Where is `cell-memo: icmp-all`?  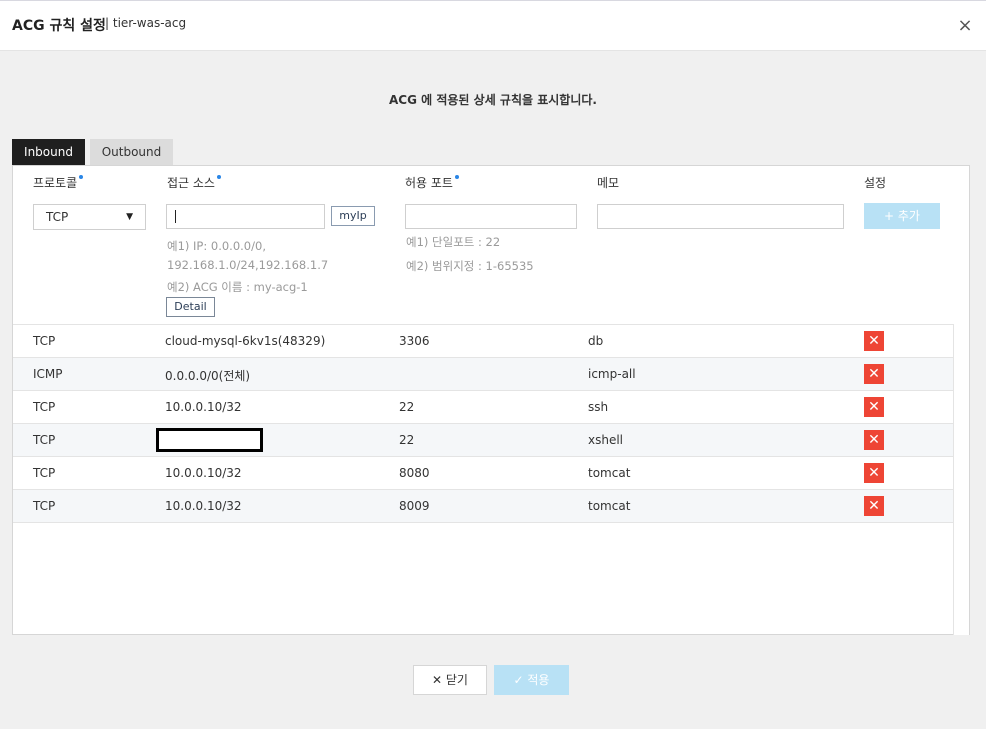 cell-memo: icmp-all is located at coordinates (612, 374).